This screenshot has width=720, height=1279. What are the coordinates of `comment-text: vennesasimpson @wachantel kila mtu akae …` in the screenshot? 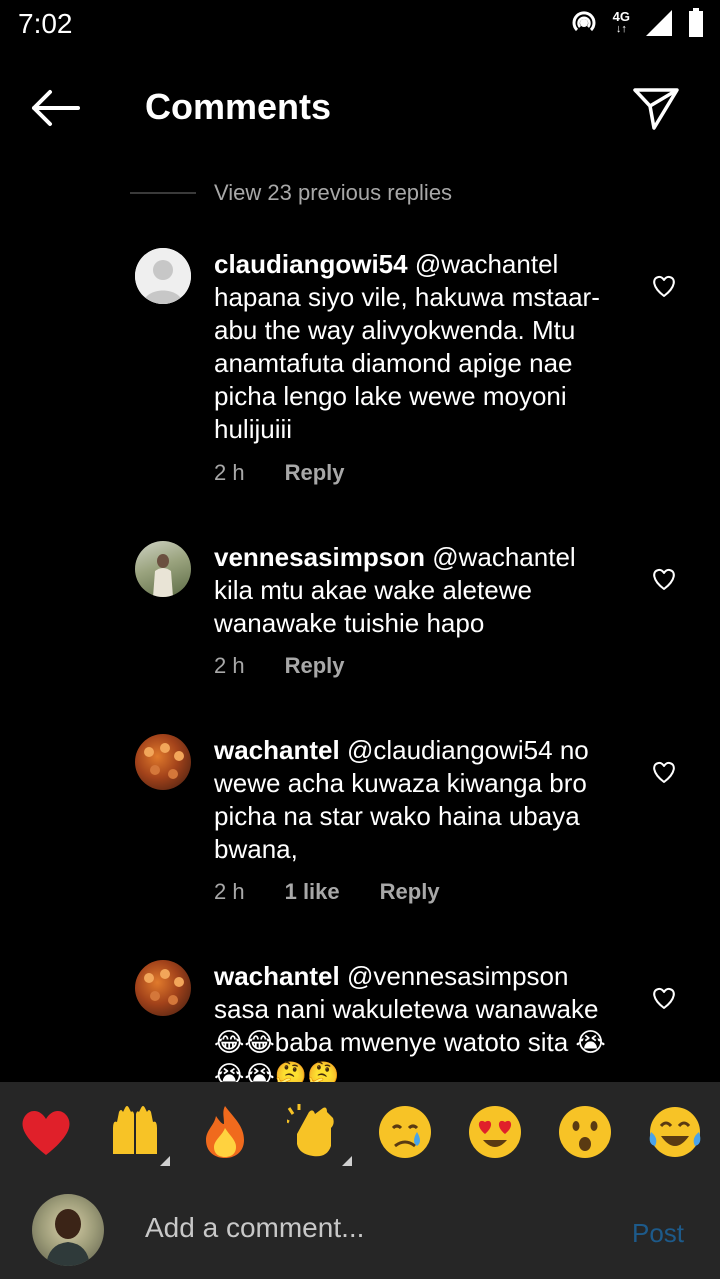 It's located at (414, 590).